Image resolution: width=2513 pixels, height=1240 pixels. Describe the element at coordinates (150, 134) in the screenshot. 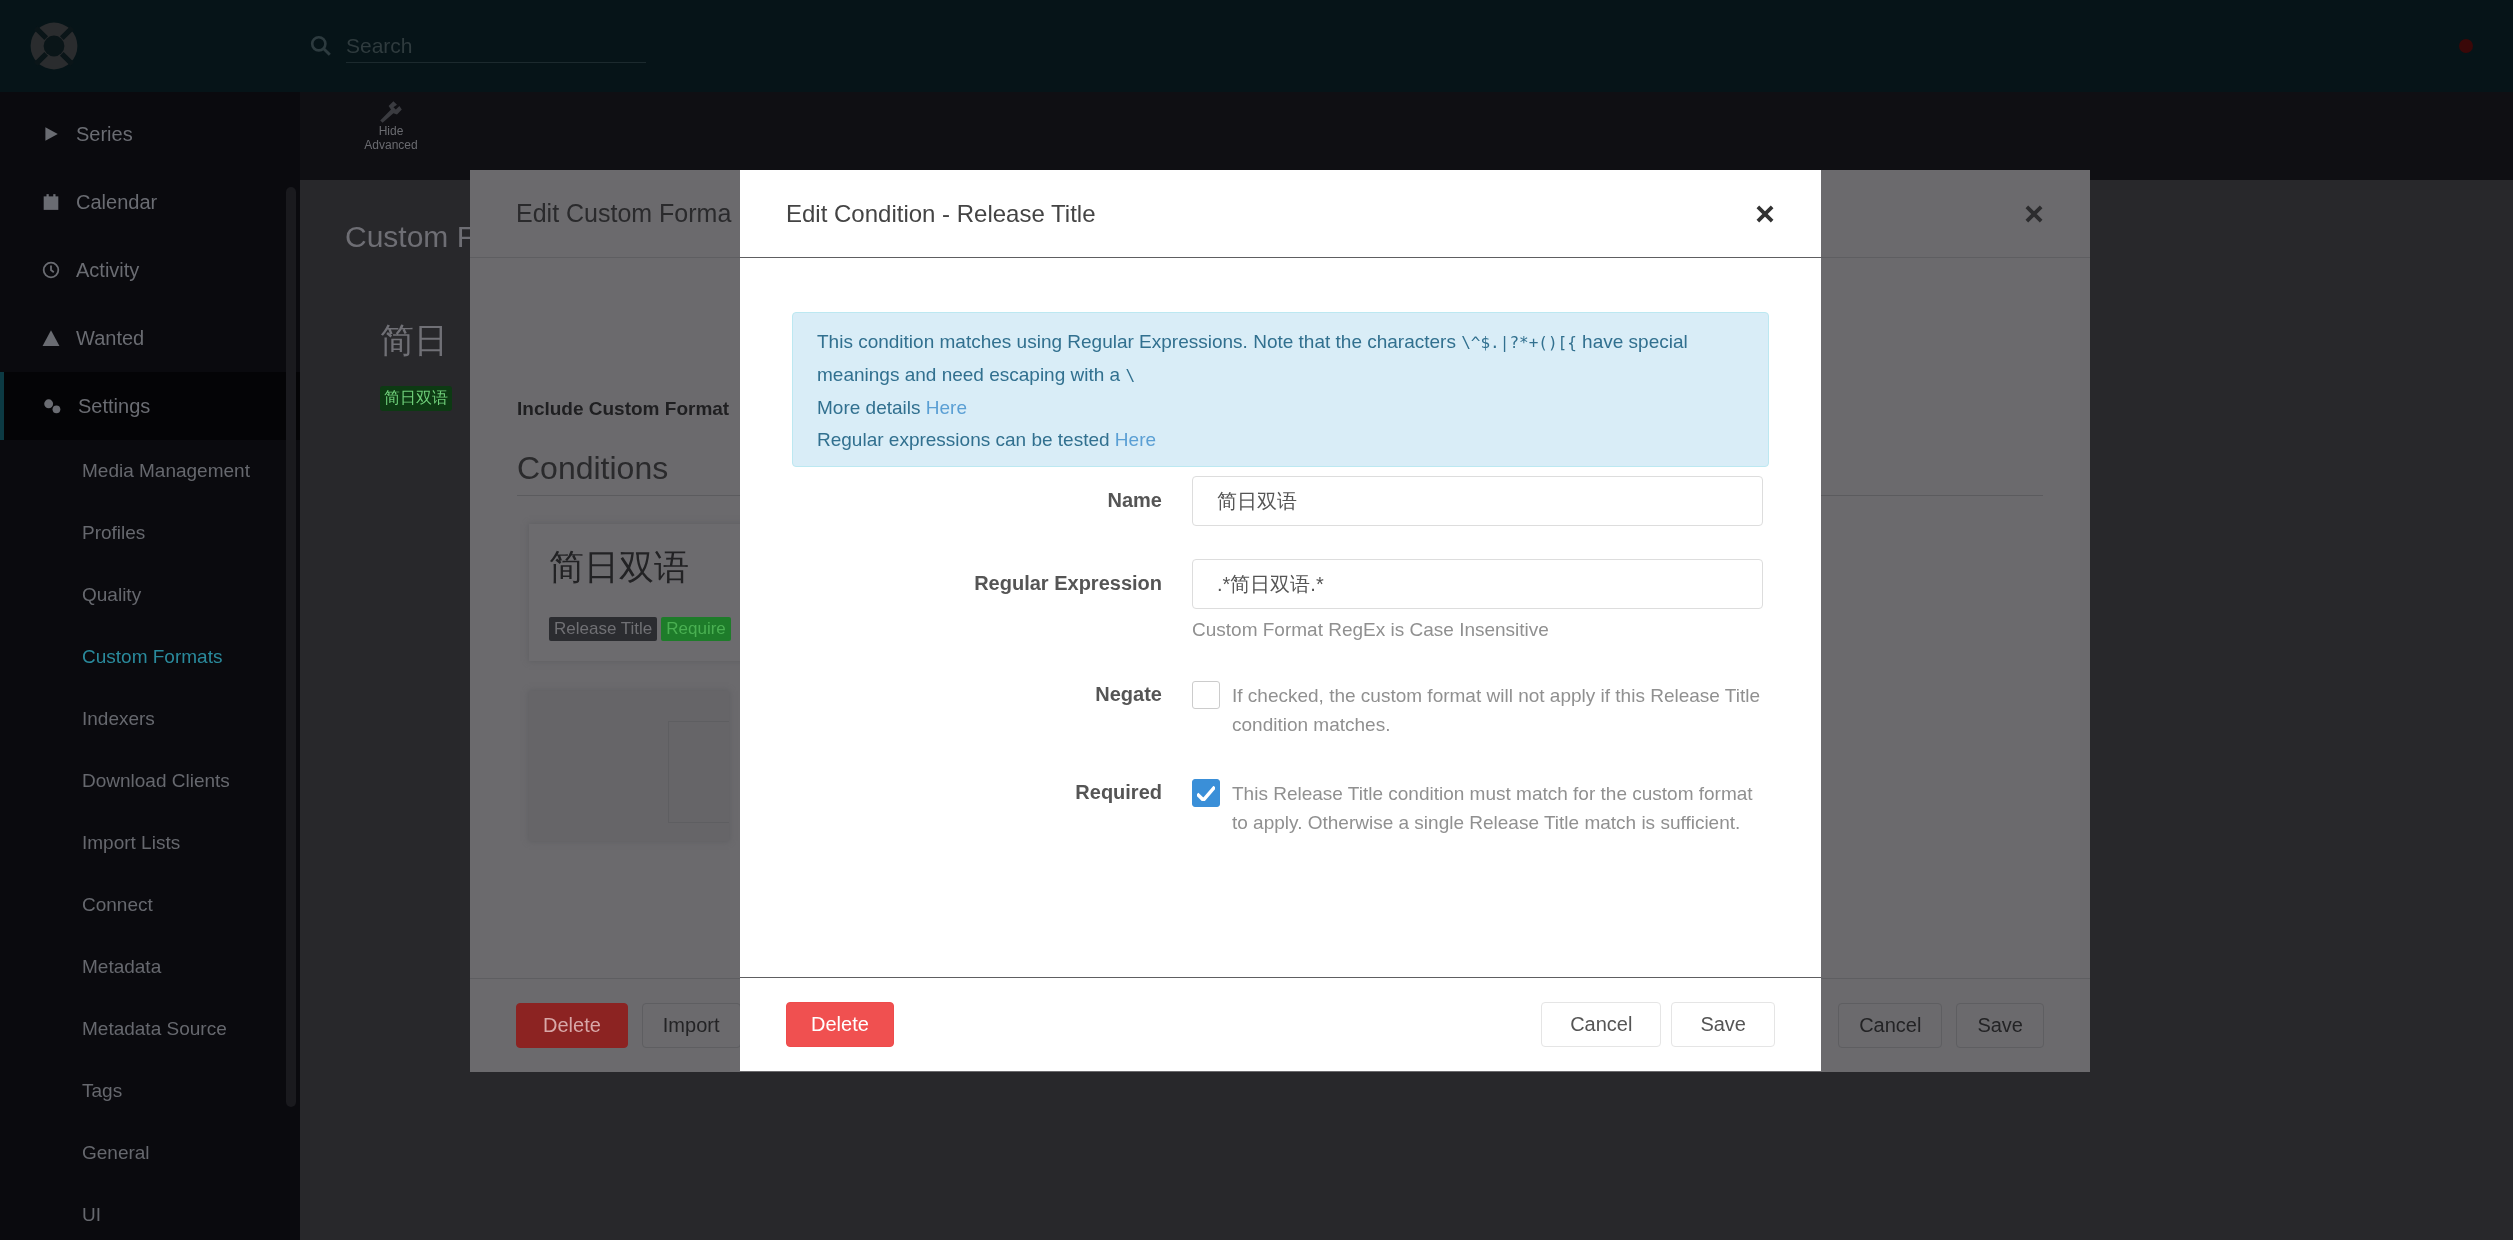

I see `sidebar-item: Series` at that location.